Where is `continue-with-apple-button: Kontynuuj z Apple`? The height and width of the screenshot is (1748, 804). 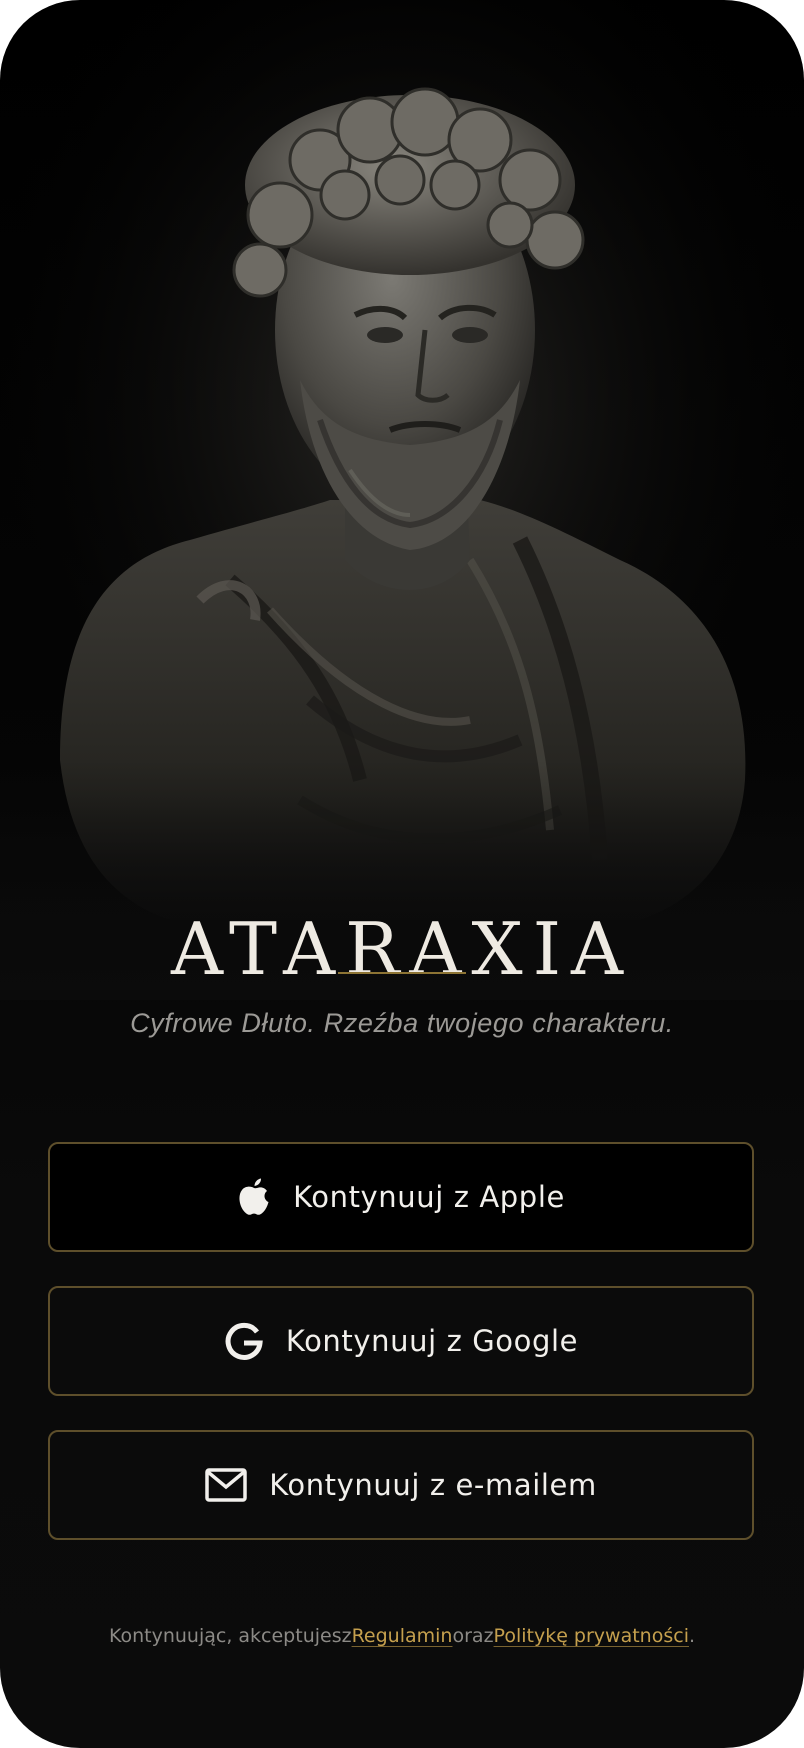
continue-with-apple-button: Kontynuuj z Apple is located at coordinates (401, 1197).